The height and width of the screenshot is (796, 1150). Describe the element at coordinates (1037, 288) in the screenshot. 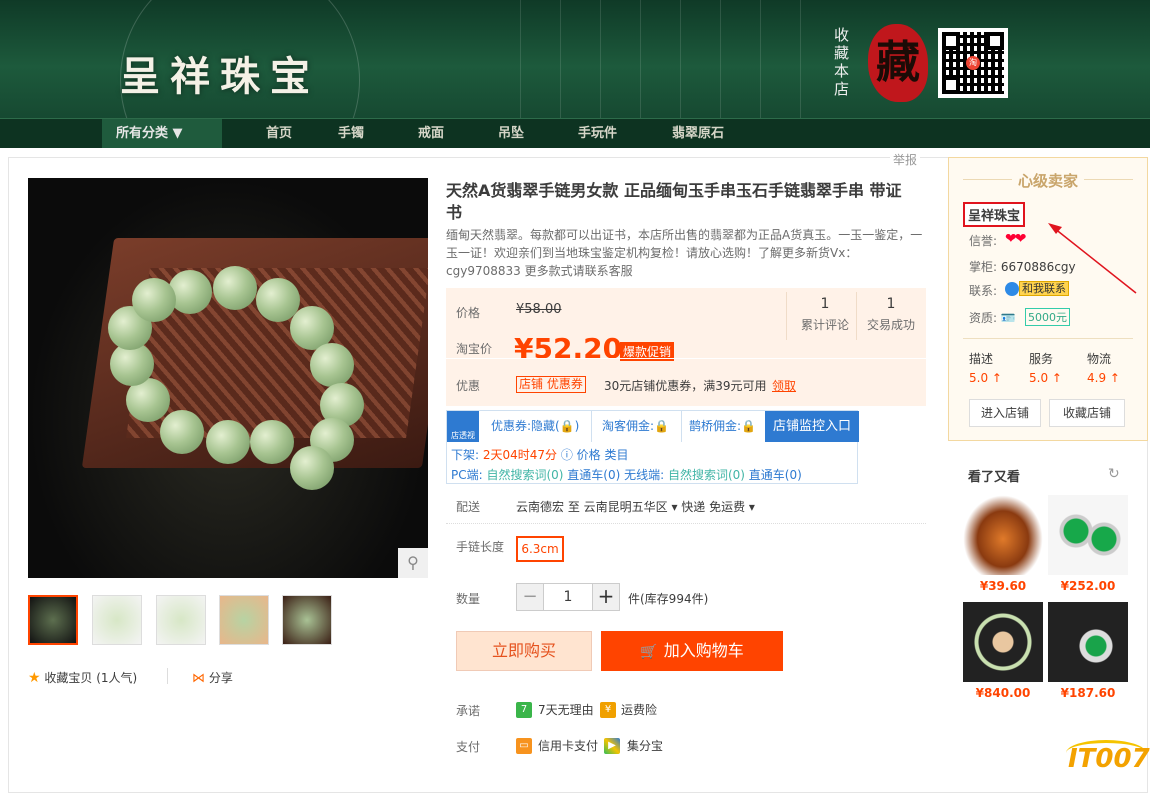

I see `contact-seller-button: 和我联系` at that location.